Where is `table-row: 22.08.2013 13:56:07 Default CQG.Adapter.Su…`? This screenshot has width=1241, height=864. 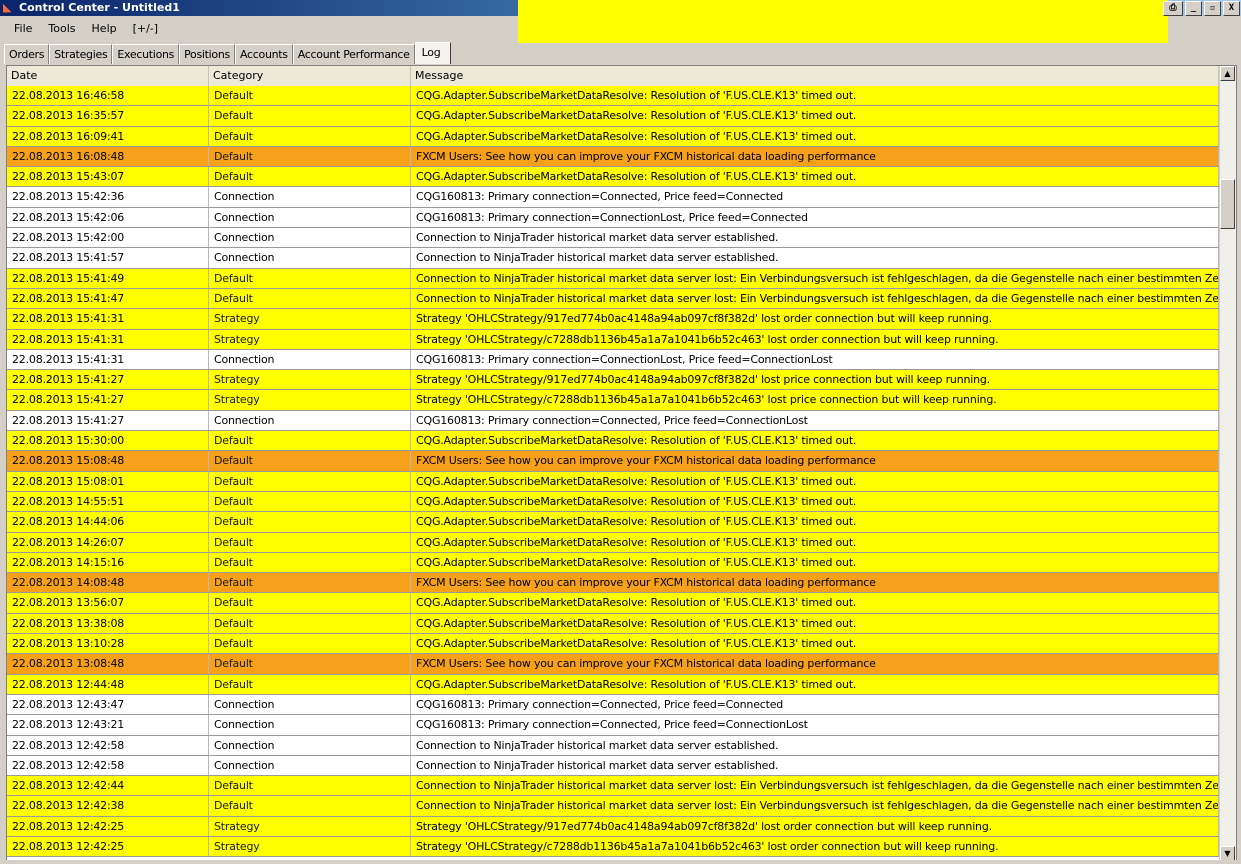 table-row: 22.08.2013 13:56:07 Default CQG.Adapter.Su… is located at coordinates (613, 603).